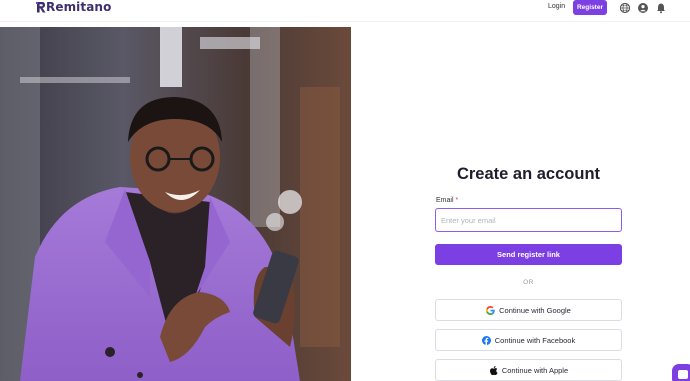 Image resolution: width=690 pixels, height=381 pixels. What do you see at coordinates (643, 7) in the screenshot?
I see `user-avatar-icon` at bounding box center [643, 7].